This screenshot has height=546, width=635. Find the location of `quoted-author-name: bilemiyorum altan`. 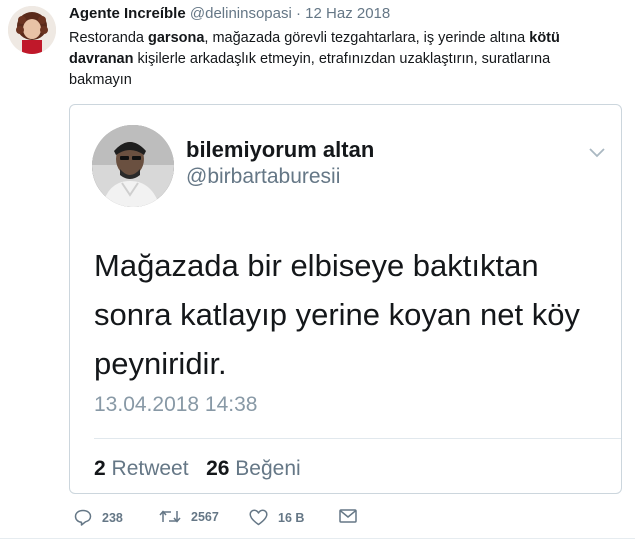

quoted-author-name: bilemiyorum altan is located at coordinates (280, 150).